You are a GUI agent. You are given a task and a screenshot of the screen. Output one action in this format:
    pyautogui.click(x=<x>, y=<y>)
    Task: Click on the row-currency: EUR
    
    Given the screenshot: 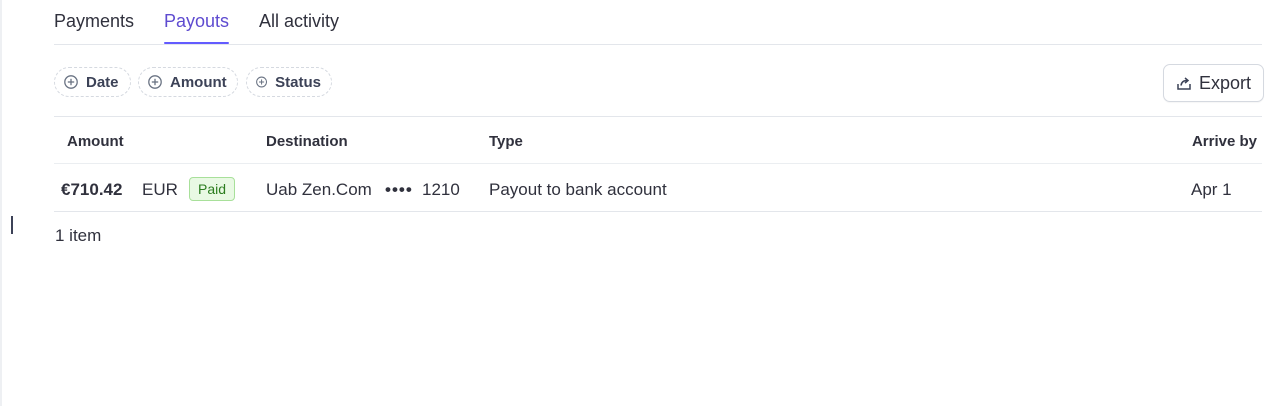 What is the action you would take?
    pyautogui.click(x=160, y=189)
    